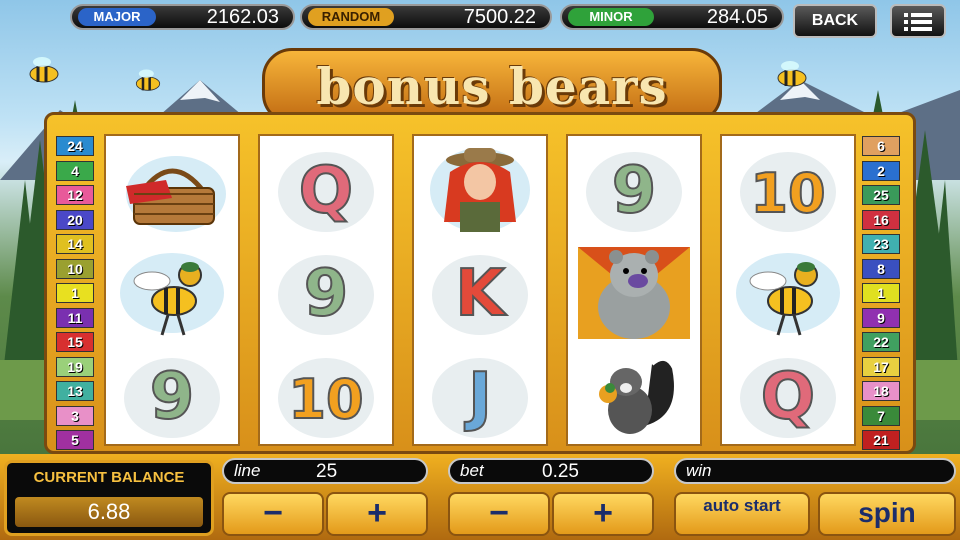 The width and height of the screenshot is (960, 540). I want to click on payline-indicator-20: 20, so click(75, 219).